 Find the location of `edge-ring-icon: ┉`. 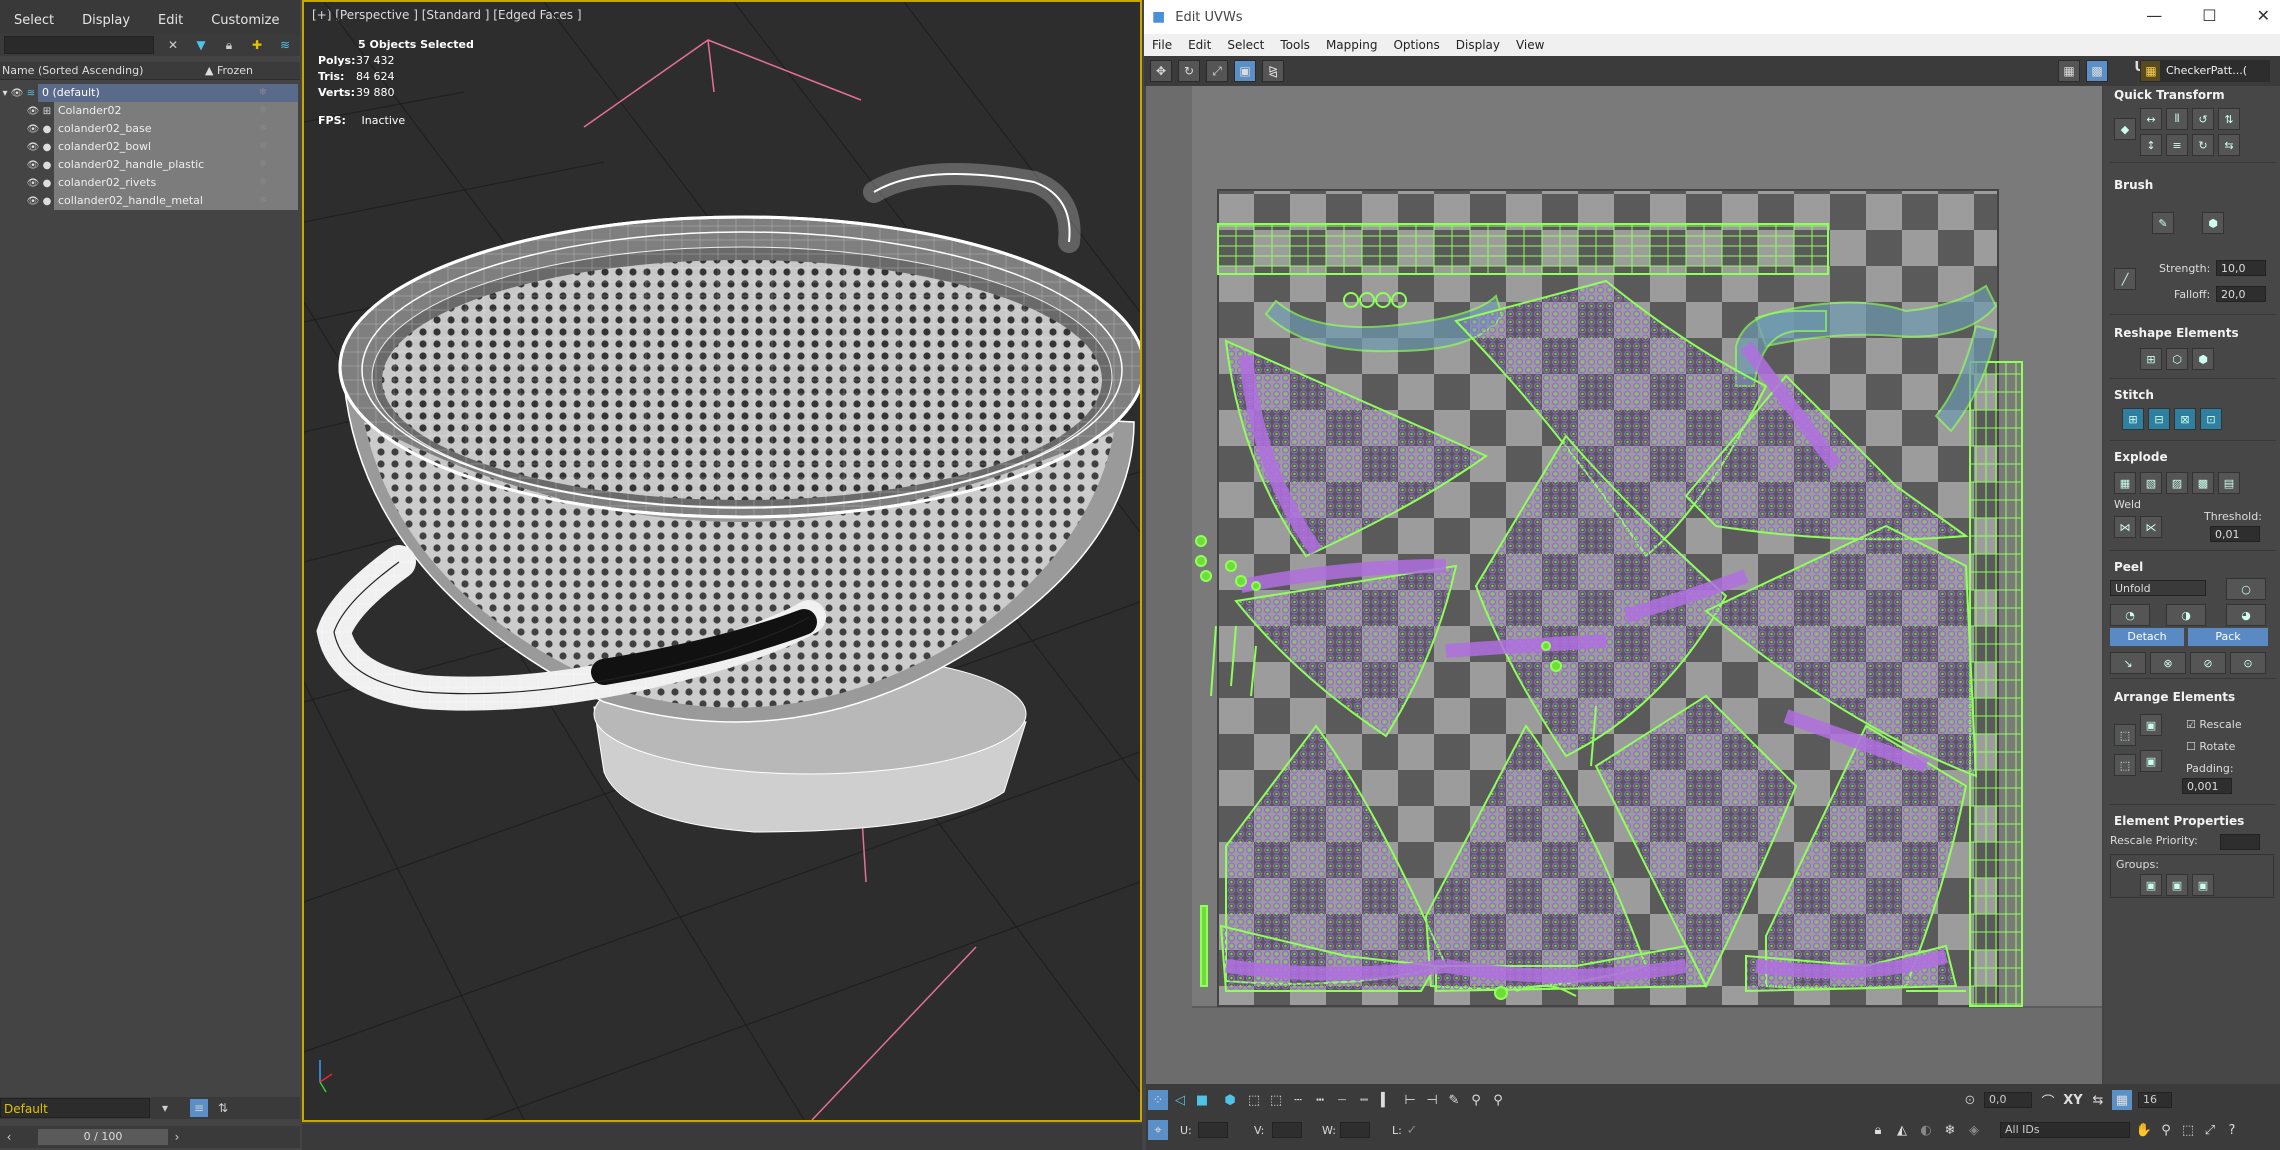

edge-ring-icon: ┉ is located at coordinates (1364, 1100).